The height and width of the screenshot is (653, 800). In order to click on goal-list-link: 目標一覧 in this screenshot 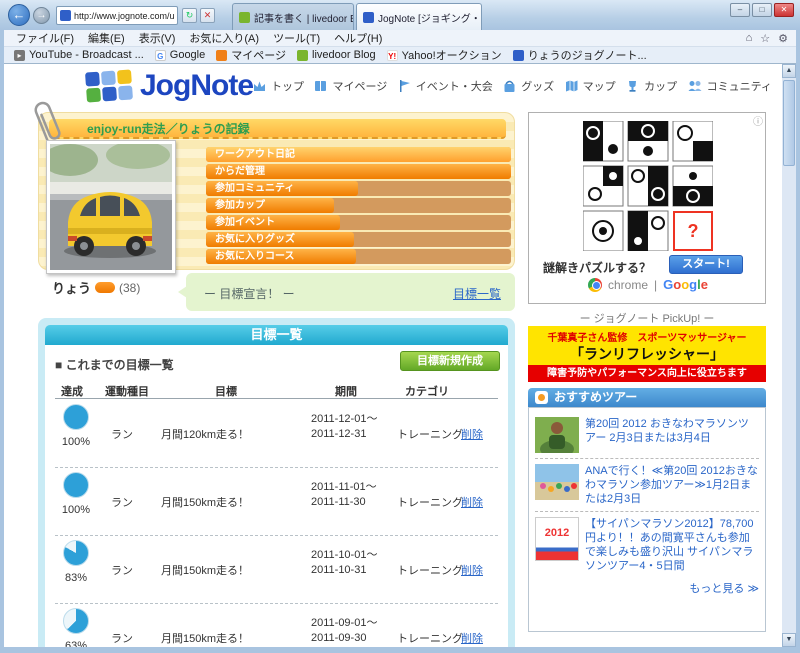, I will do `click(477, 293)`.